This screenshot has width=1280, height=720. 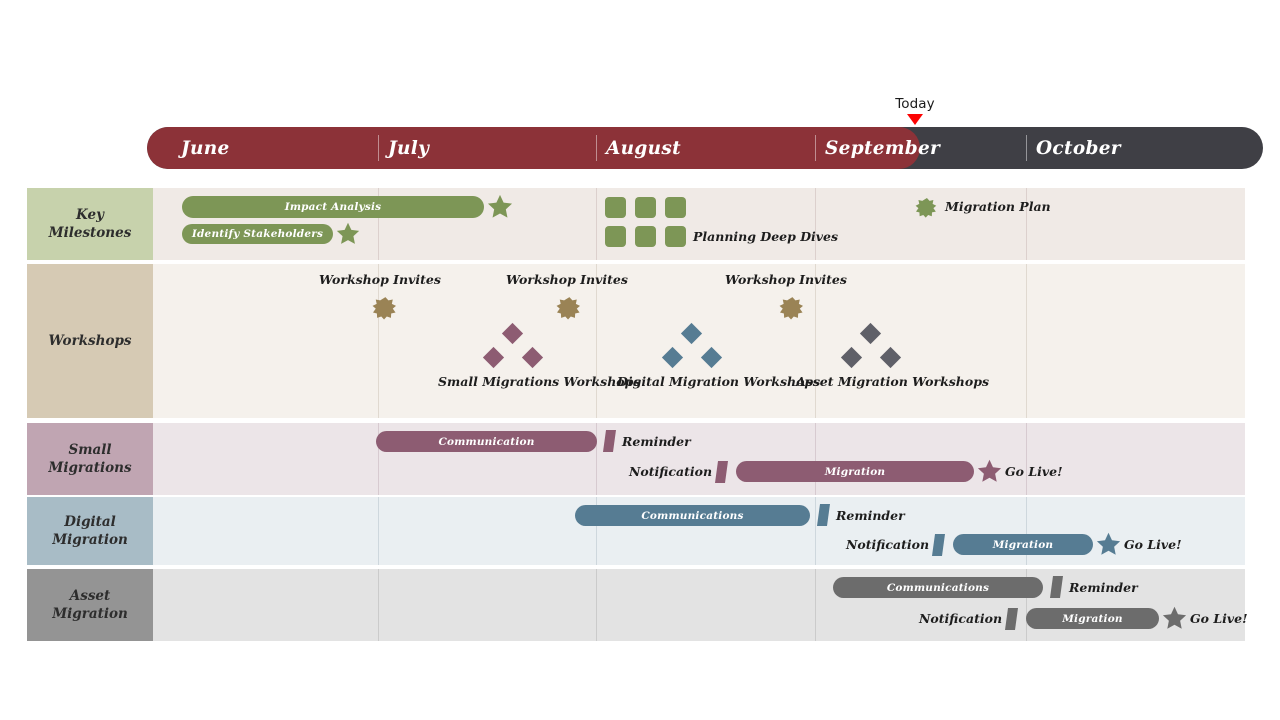 What do you see at coordinates (915, 119) in the screenshot?
I see `today-arrow-icon` at bounding box center [915, 119].